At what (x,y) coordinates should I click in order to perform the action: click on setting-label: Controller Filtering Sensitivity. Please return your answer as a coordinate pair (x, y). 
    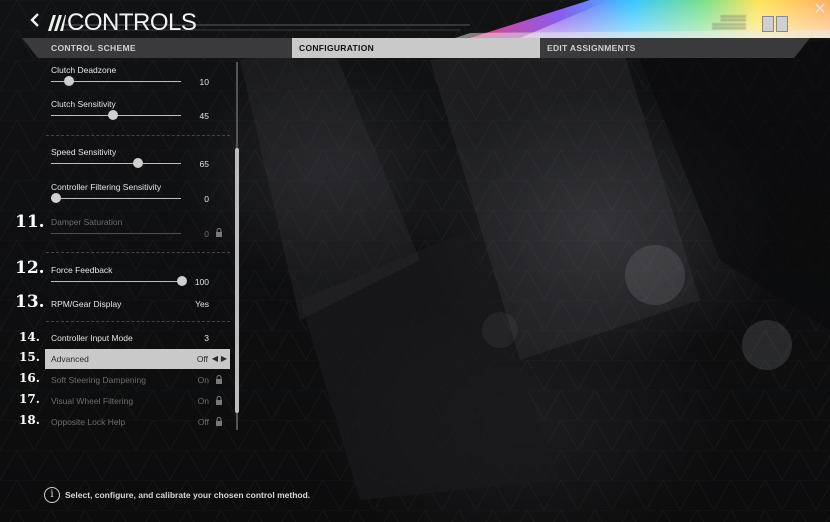
    Looking at the image, I should click on (106, 187).